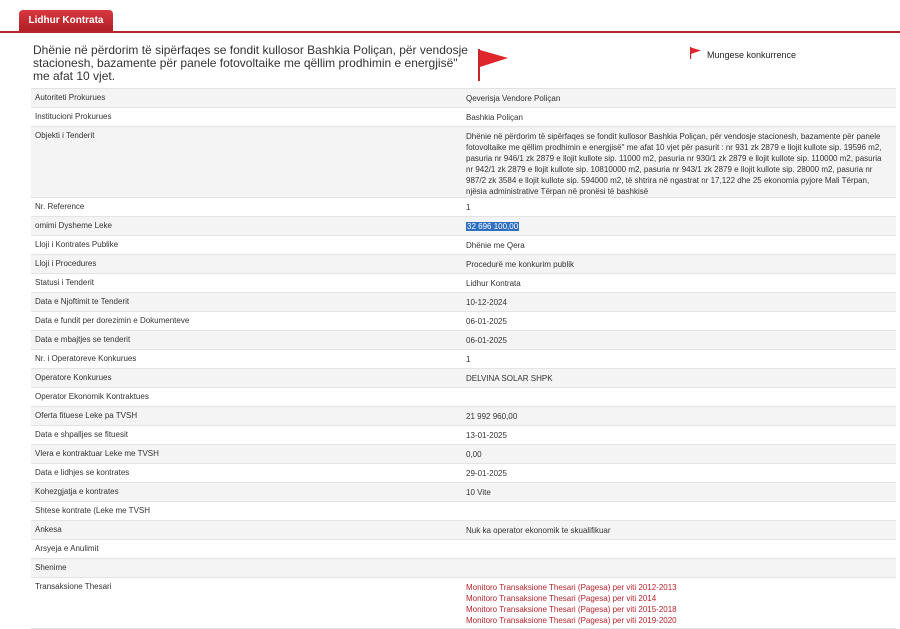 The image size is (900, 629). What do you see at coordinates (92, 396) in the screenshot?
I see `row-label: Operator Ekonomik Kontraktues` at bounding box center [92, 396].